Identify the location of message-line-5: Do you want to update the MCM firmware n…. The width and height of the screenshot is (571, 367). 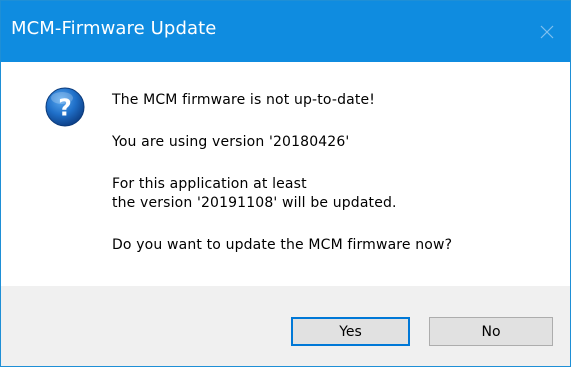
(282, 245).